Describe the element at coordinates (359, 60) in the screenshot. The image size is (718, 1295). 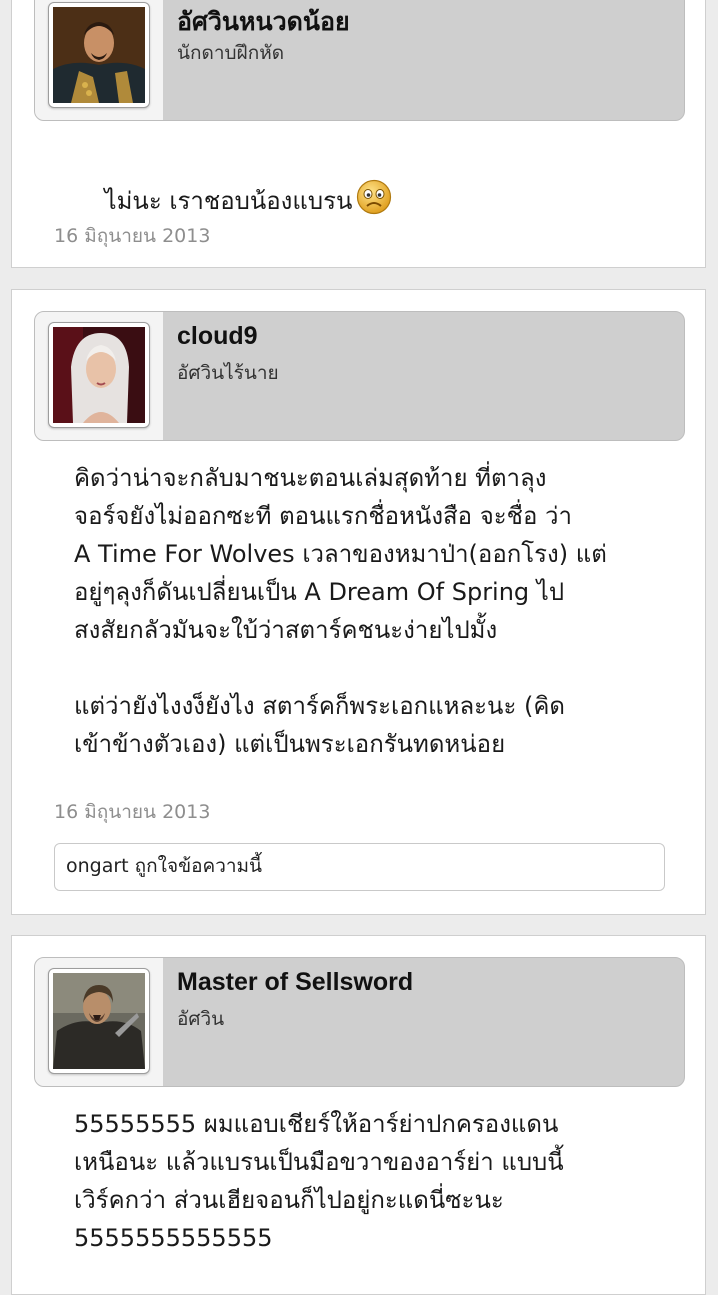
I see `author-panel: อัศวินหนวดน้อย นักดาบฝึกหัด` at that location.